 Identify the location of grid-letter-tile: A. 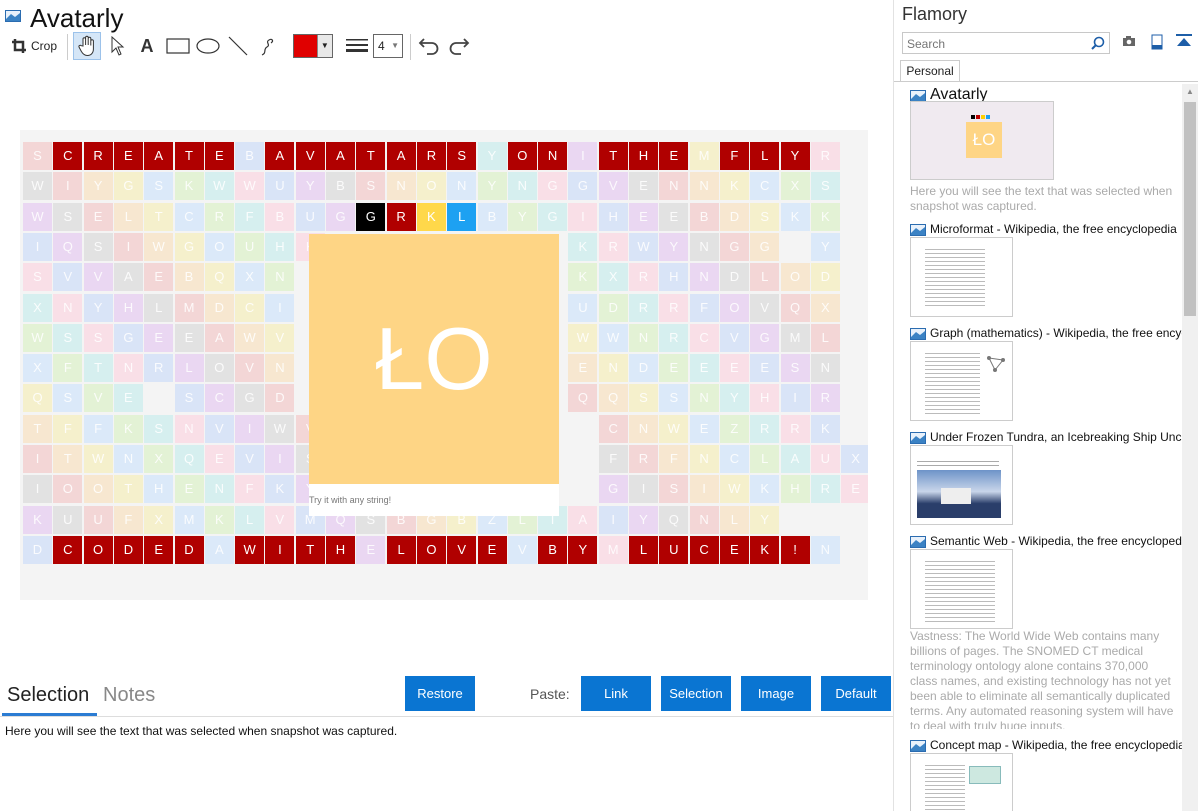
(795, 459).